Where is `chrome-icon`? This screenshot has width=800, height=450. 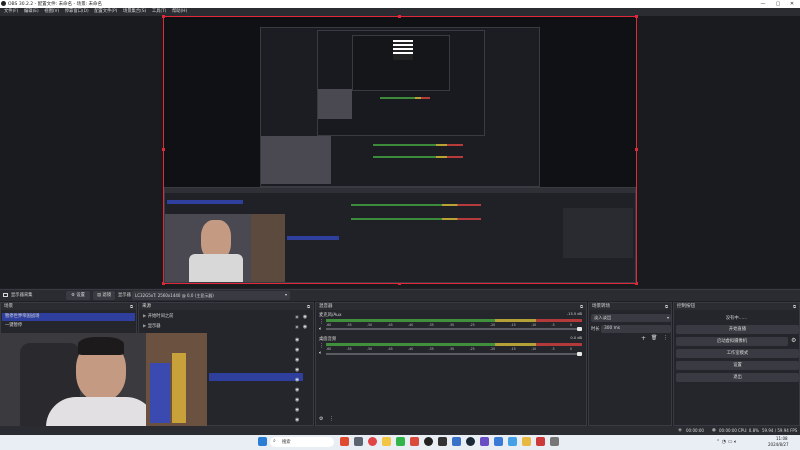
chrome-icon is located at coordinates (372, 441).